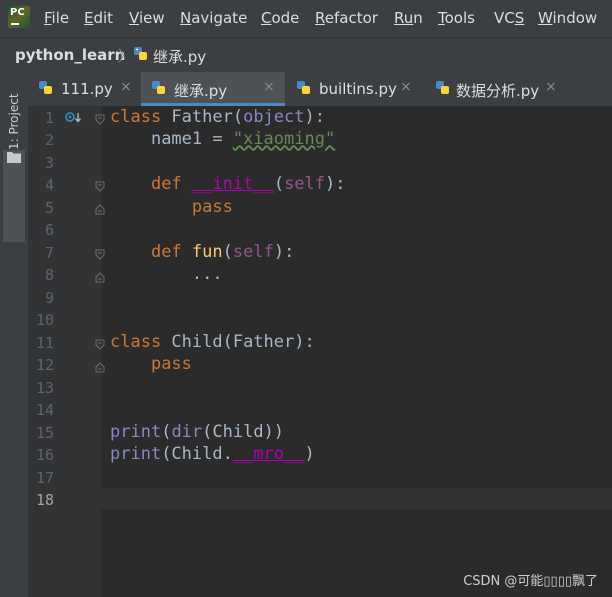 The width and height of the screenshot is (612, 597). Describe the element at coordinates (171, 364) in the screenshot. I see `code-line-12: pass` at that location.